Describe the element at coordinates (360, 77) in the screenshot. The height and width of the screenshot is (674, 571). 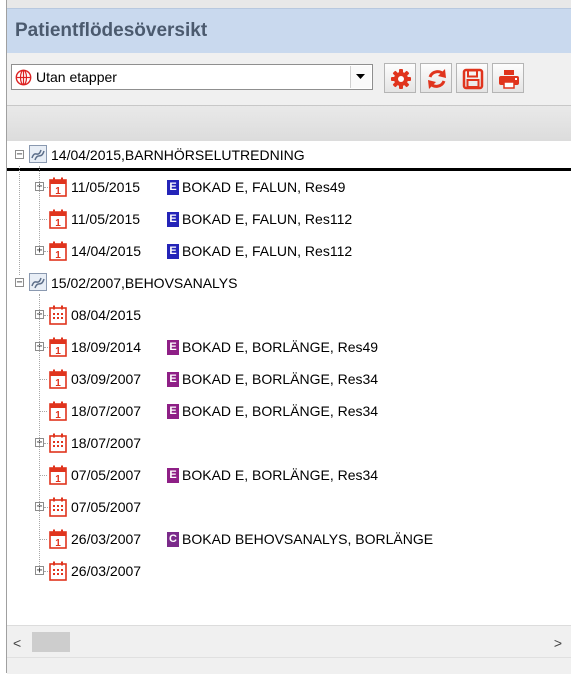
I see `chevron-down-icon` at that location.